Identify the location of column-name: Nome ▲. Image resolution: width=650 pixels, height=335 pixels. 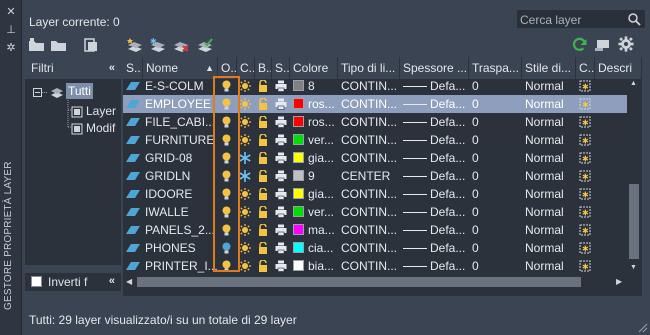
(180, 68).